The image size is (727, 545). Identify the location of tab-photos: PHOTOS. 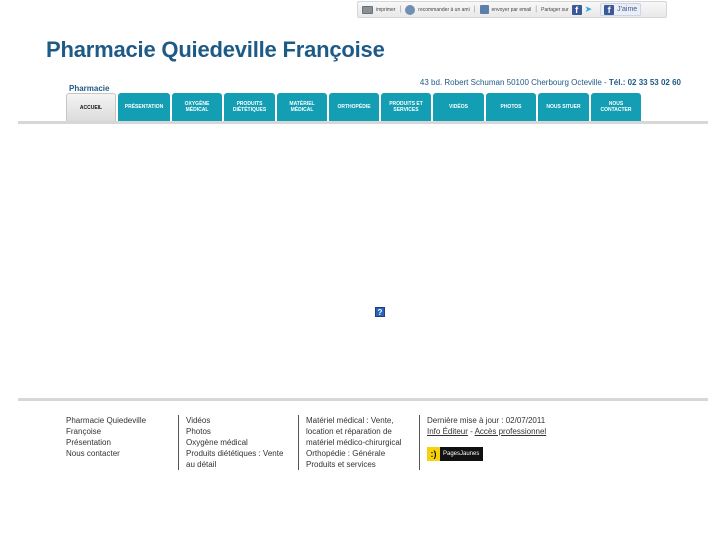
(511, 107).